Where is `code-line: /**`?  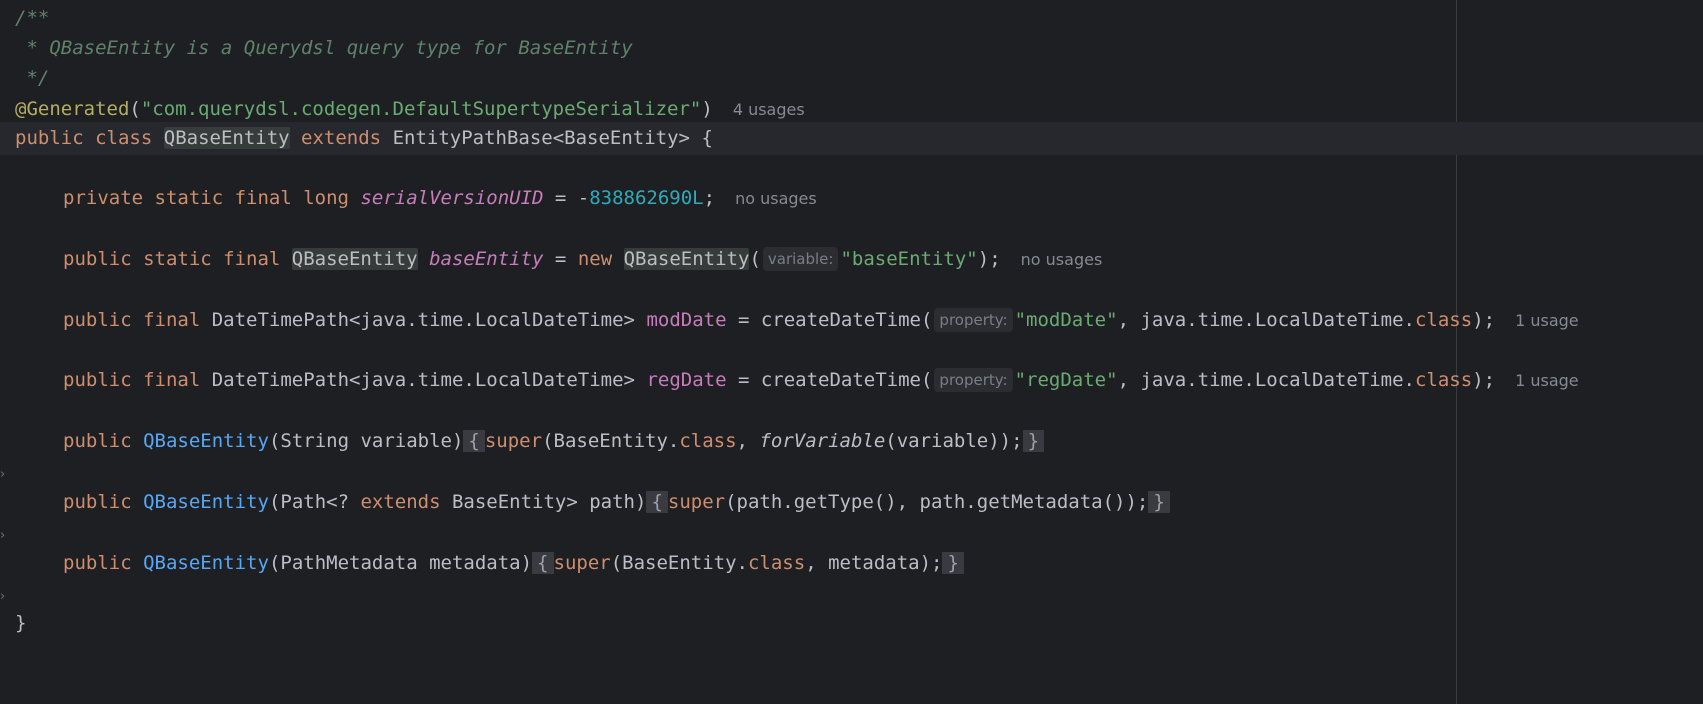 code-line: /** is located at coordinates (851, 18).